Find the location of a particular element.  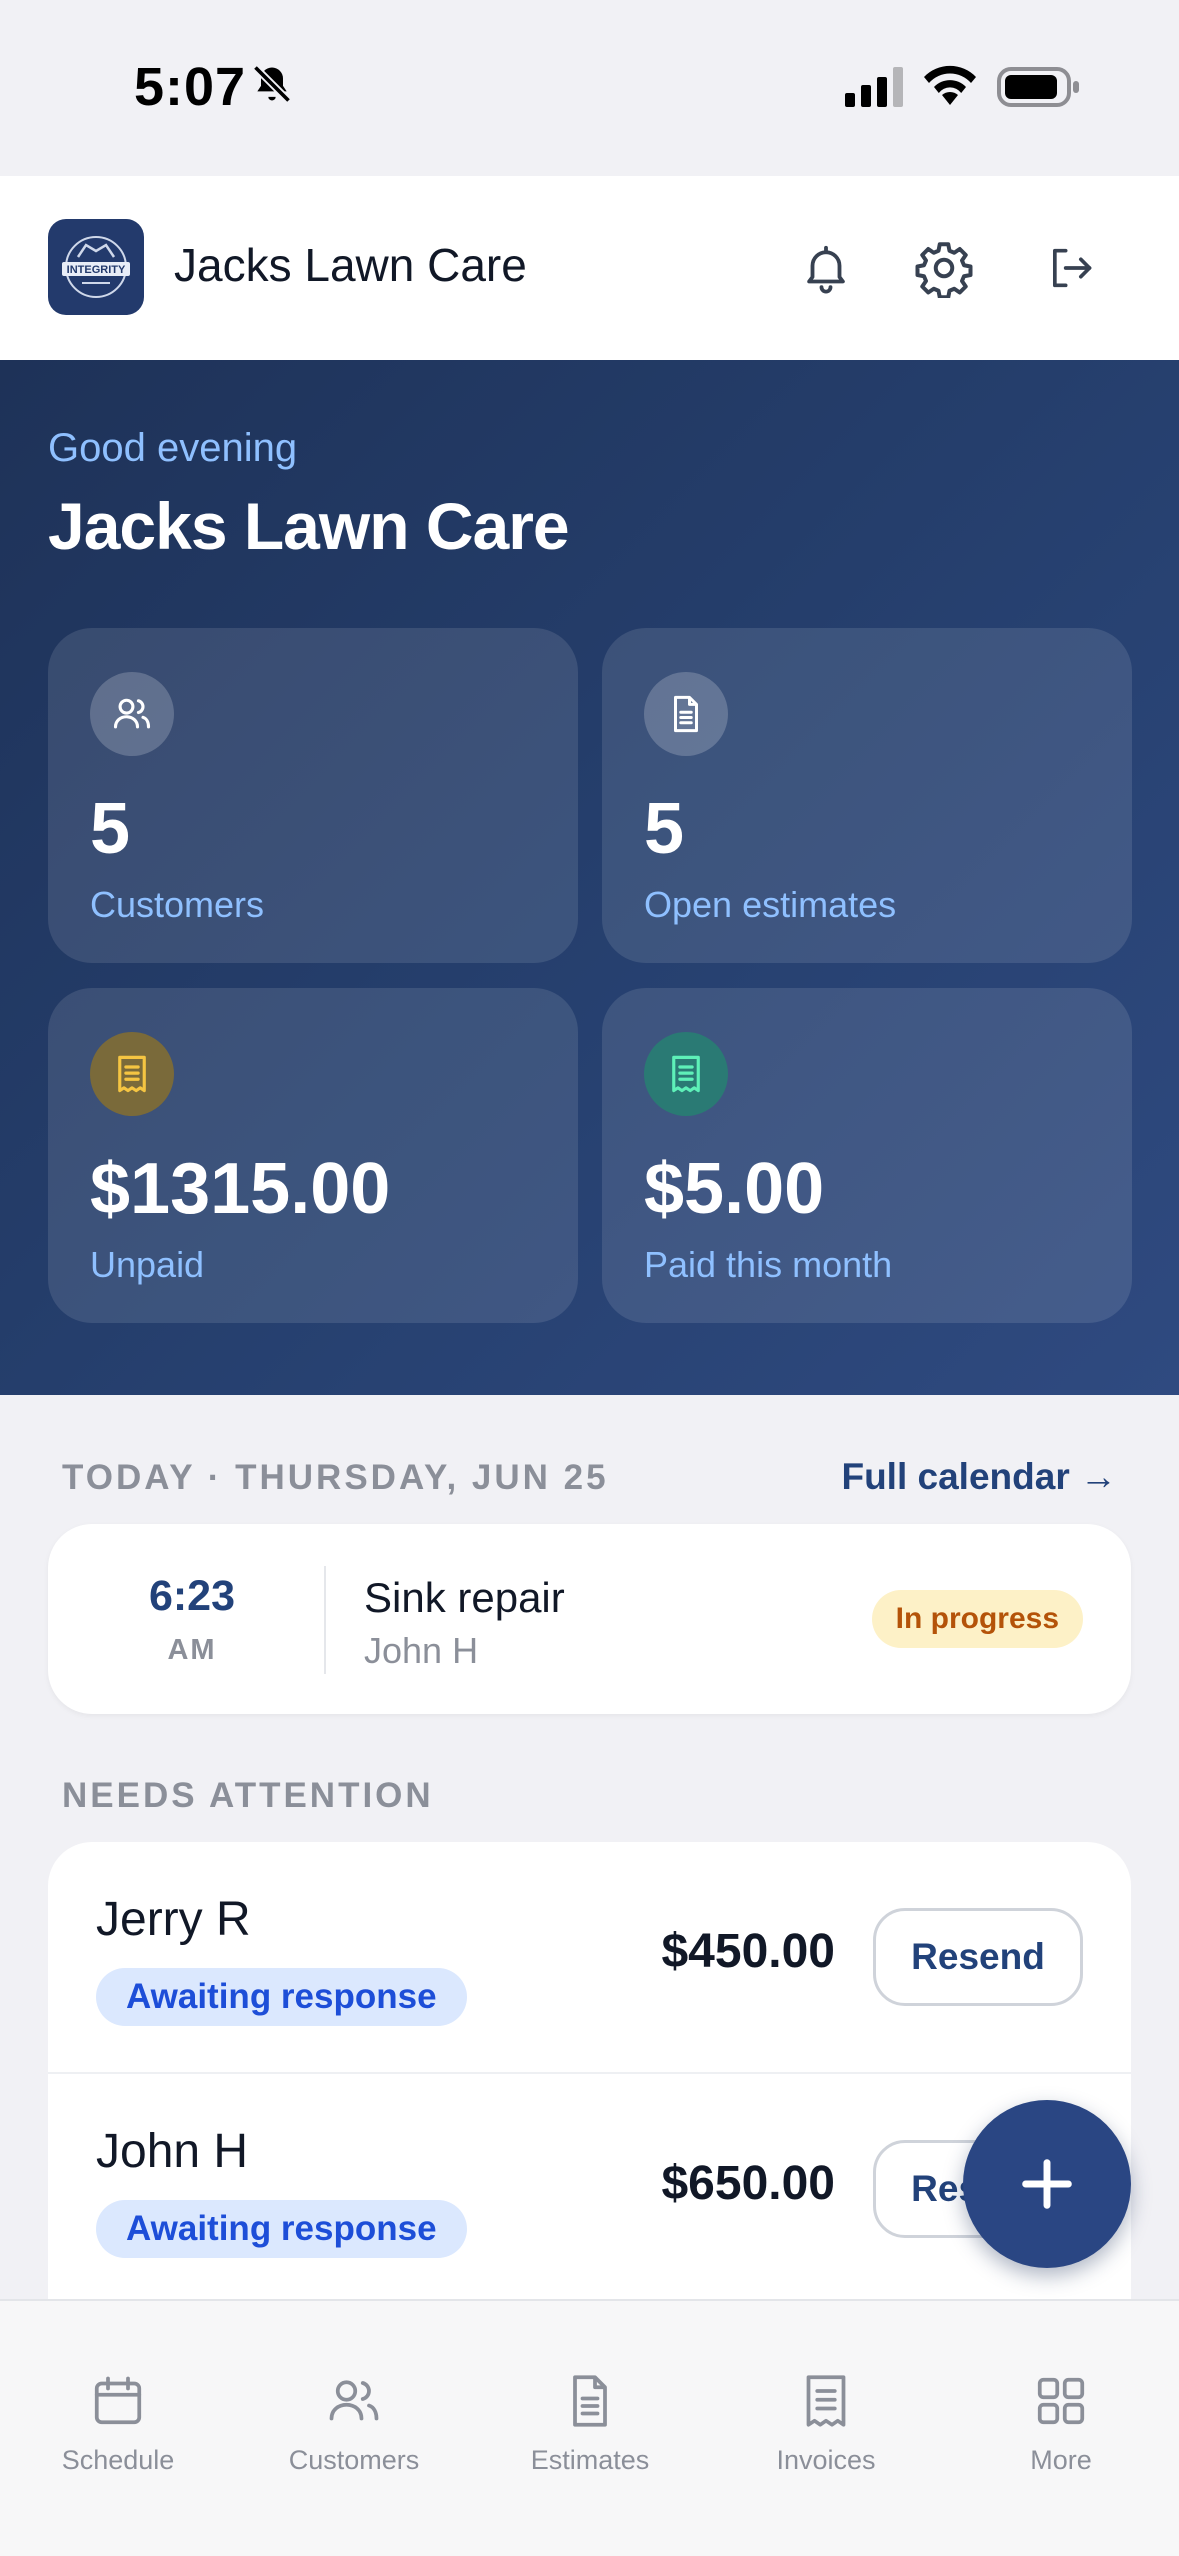

stat-card-customers: 5 Customers is located at coordinates (313, 795).